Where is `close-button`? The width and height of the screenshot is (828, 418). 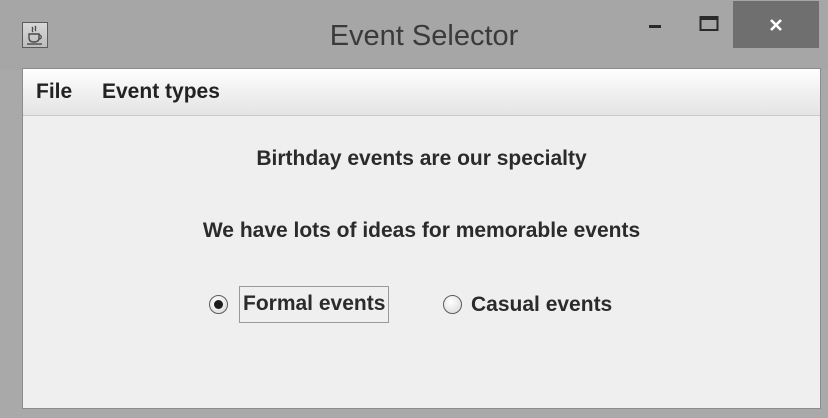 close-button is located at coordinates (776, 24).